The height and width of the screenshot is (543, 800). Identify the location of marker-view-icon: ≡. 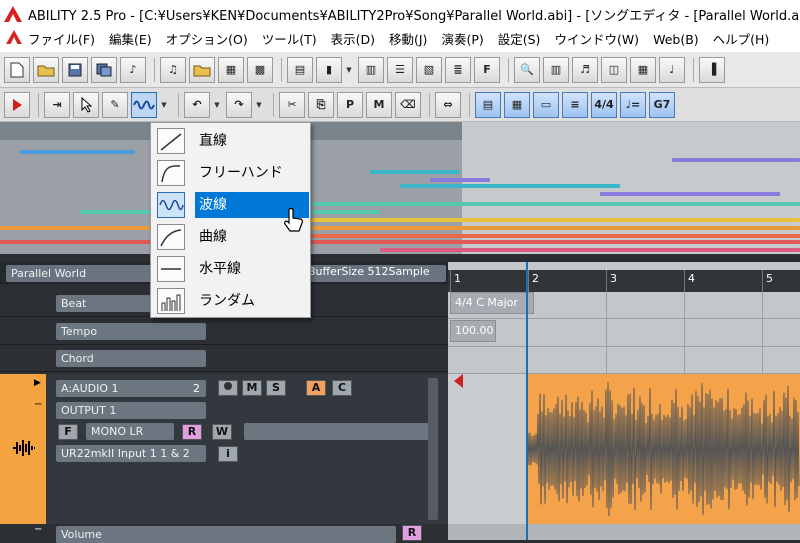
(575, 104).